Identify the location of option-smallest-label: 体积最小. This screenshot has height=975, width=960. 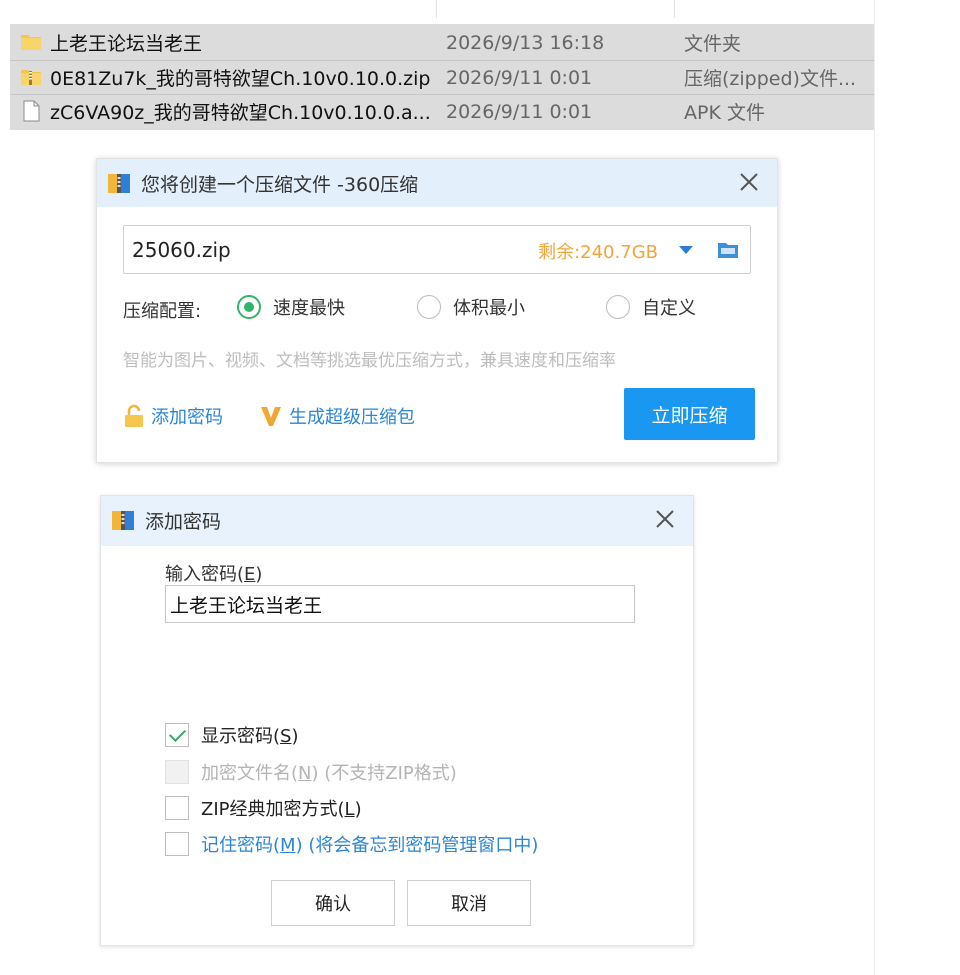
(489, 308).